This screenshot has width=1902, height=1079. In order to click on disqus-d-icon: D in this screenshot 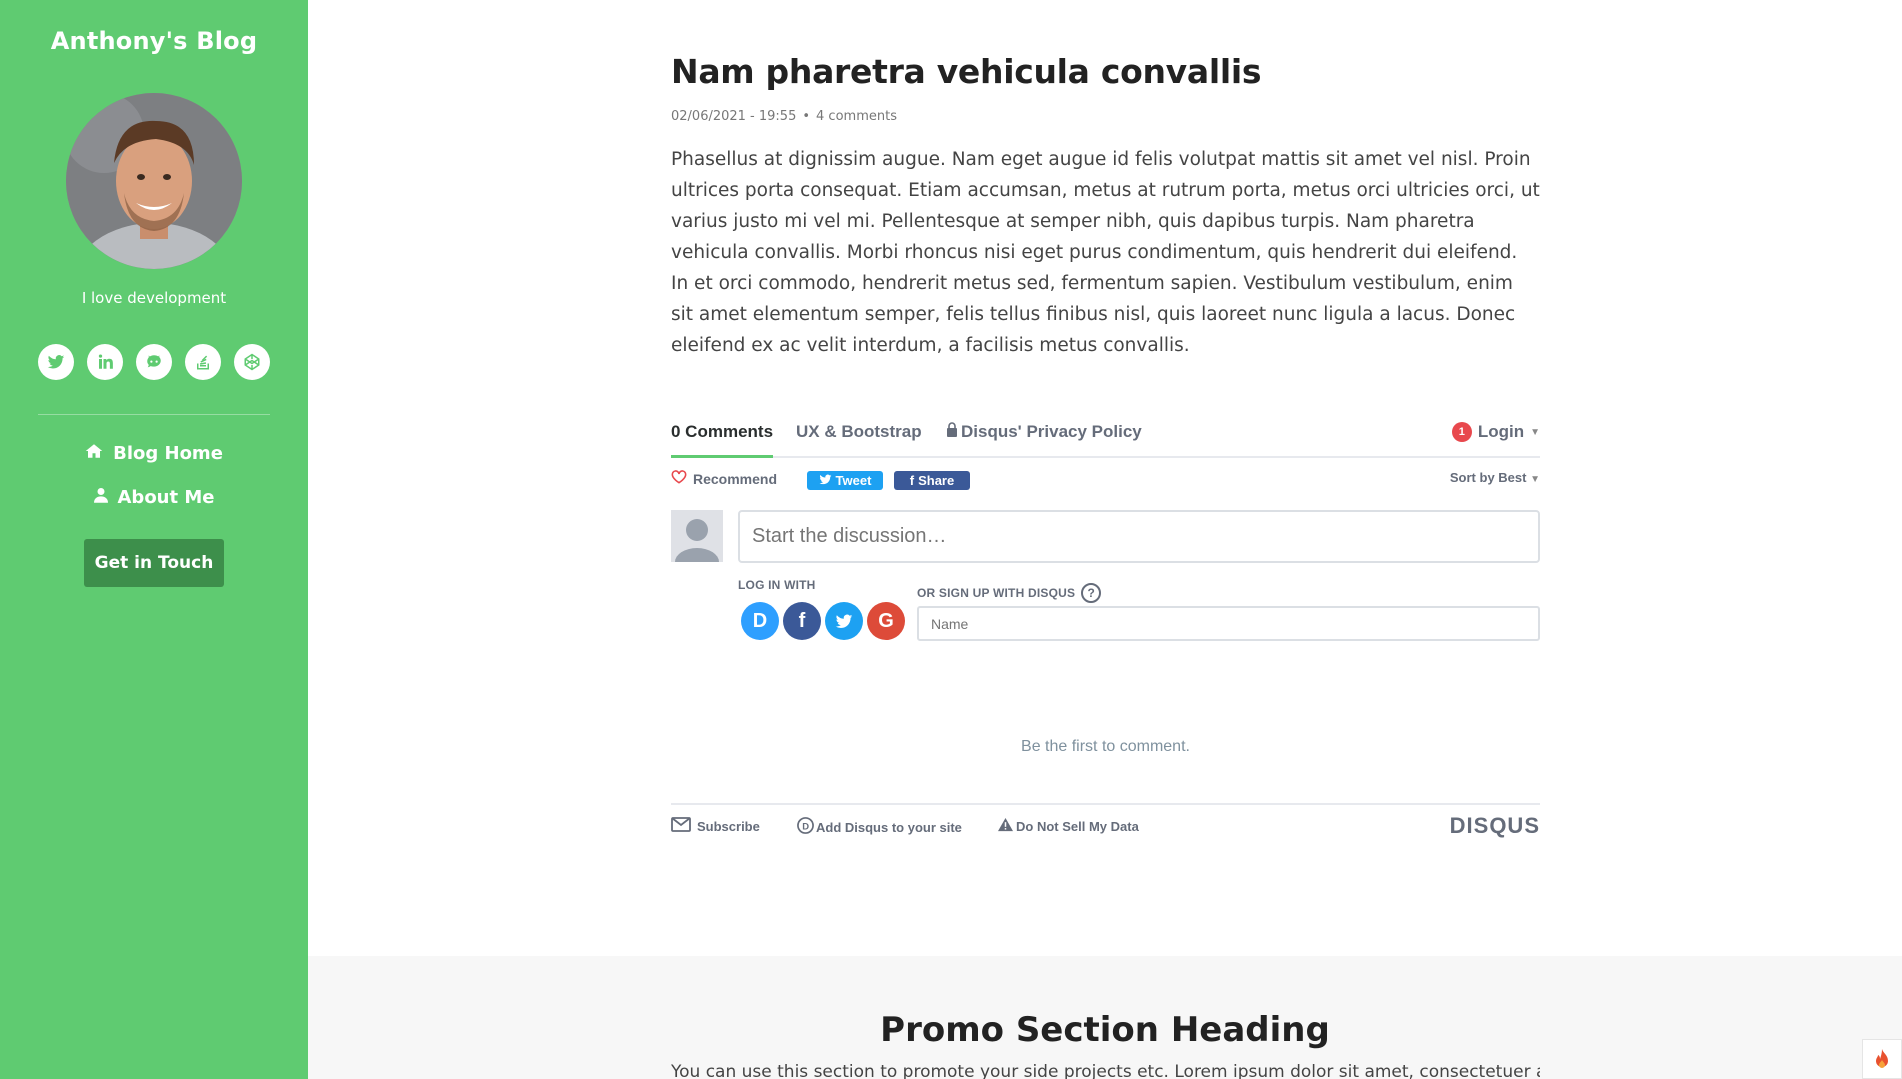, I will do `click(805, 827)`.